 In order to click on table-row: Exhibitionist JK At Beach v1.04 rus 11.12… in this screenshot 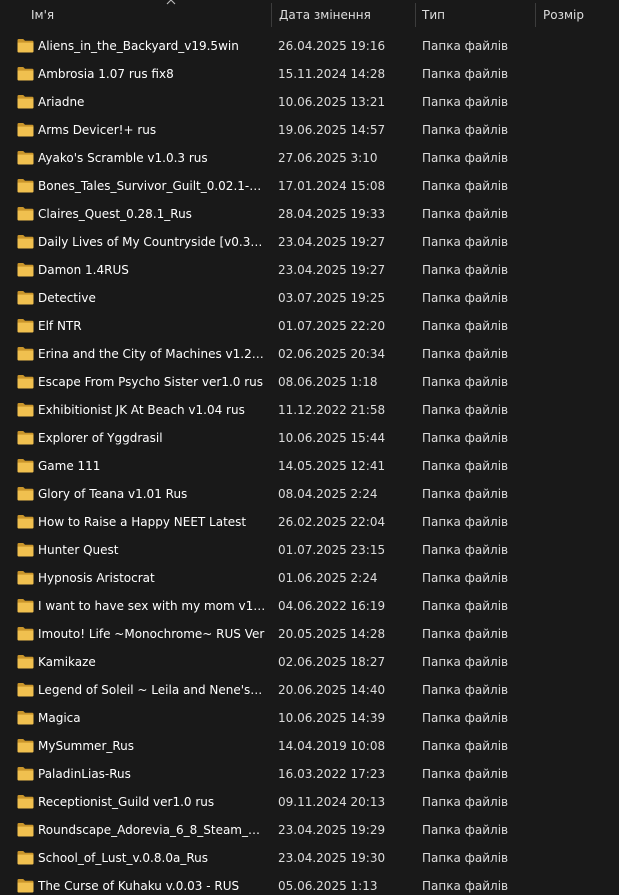, I will do `click(309, 410)`.